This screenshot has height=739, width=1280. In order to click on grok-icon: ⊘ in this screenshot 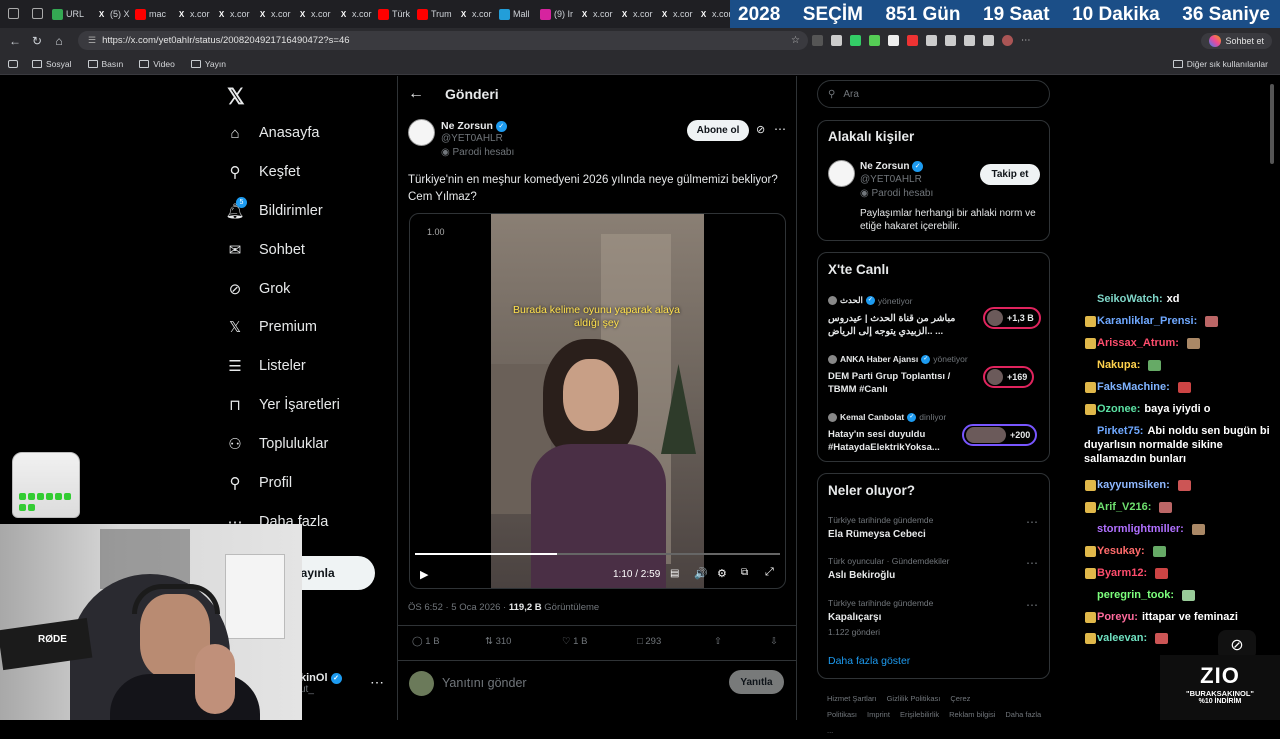, I will do `click(760, 129)`.